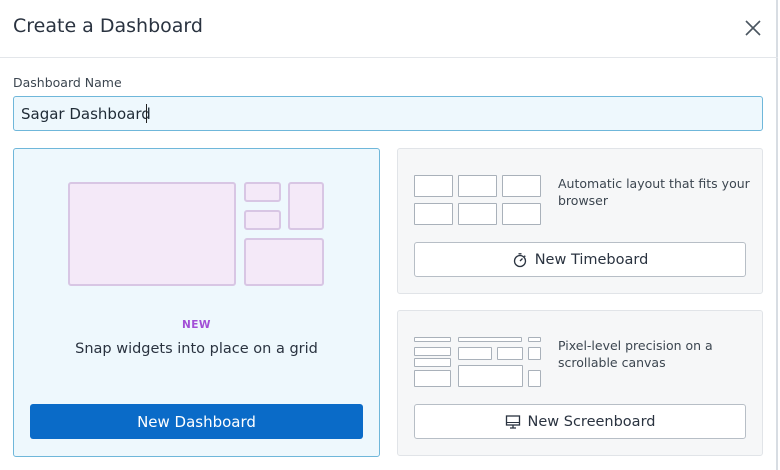 Image resolution: width=780 pixels, height=470 pixels. I want to click on dashboard-name-input, so click(388, 113).